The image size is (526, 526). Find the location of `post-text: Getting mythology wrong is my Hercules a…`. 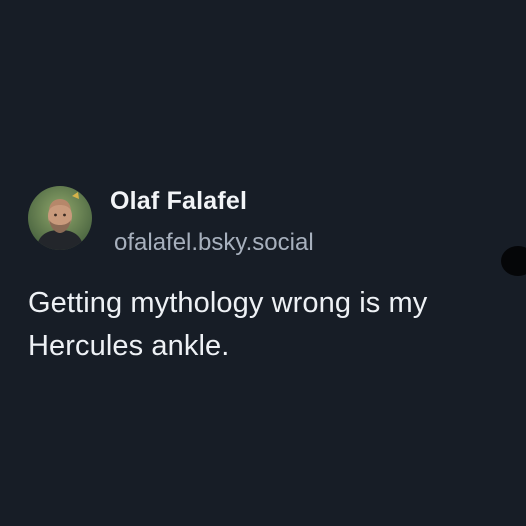

post-text: Getting mythology wrong is my Hercules a… is located at coordinates (268, 325).